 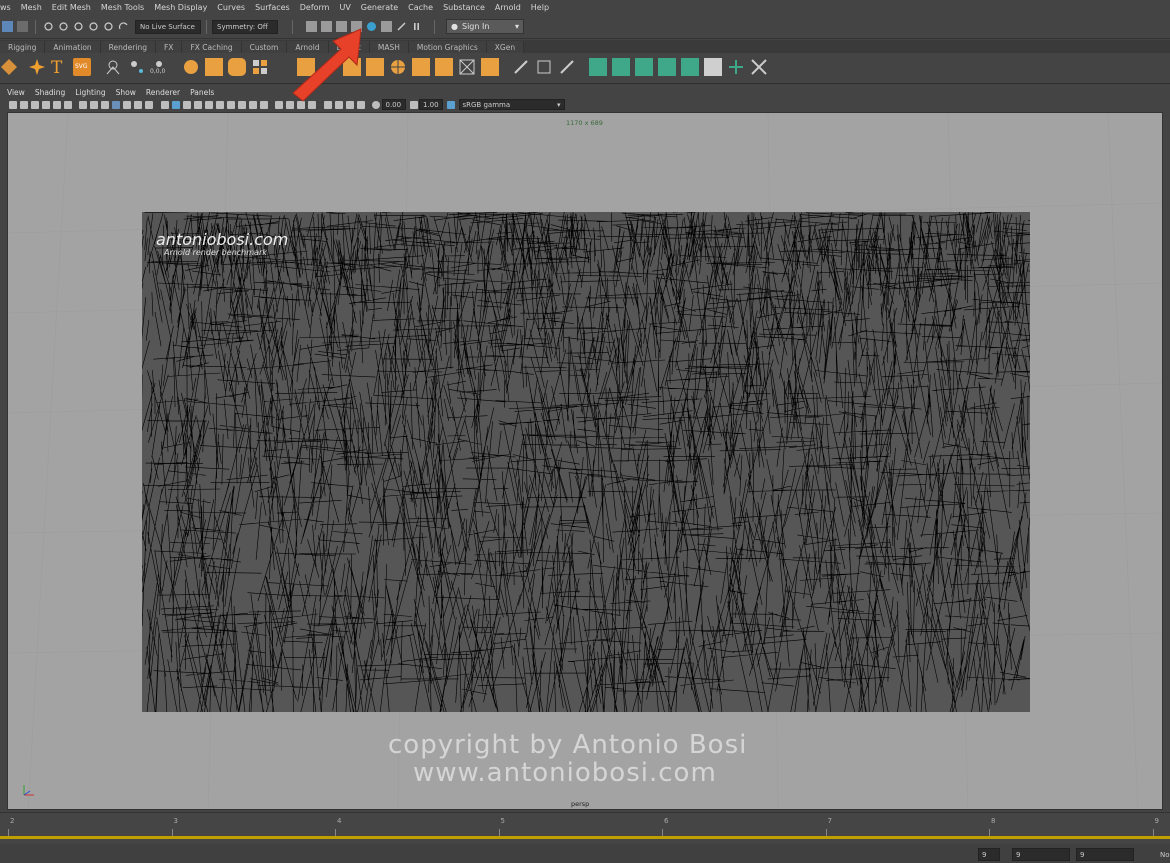 What do you see at coordinates (508, 7) in the screenshot?
I see `menu-arnold: Arnold` at bounding box center [508, 7].